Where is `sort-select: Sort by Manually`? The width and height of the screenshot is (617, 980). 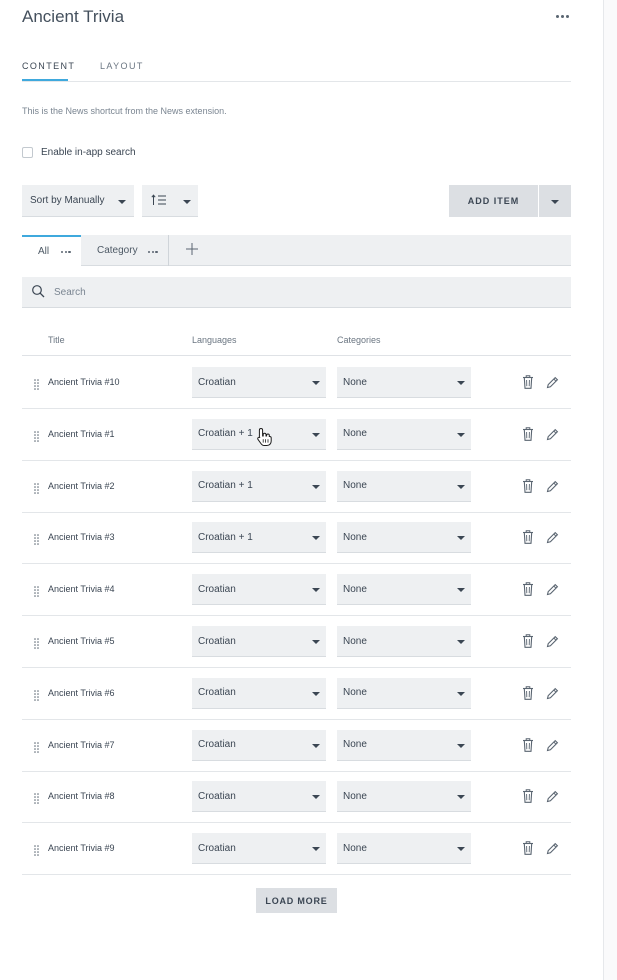 sort-select: Sort by Manually is located at coordinates (78, 201).